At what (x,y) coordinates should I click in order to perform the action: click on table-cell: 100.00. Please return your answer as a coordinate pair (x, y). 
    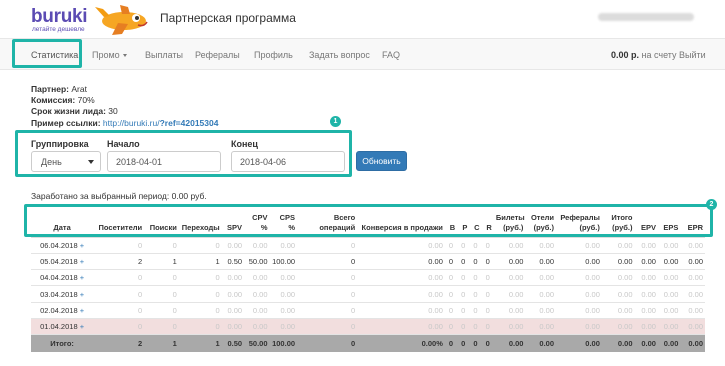
    Looking at the image, I should click on (283, 261).